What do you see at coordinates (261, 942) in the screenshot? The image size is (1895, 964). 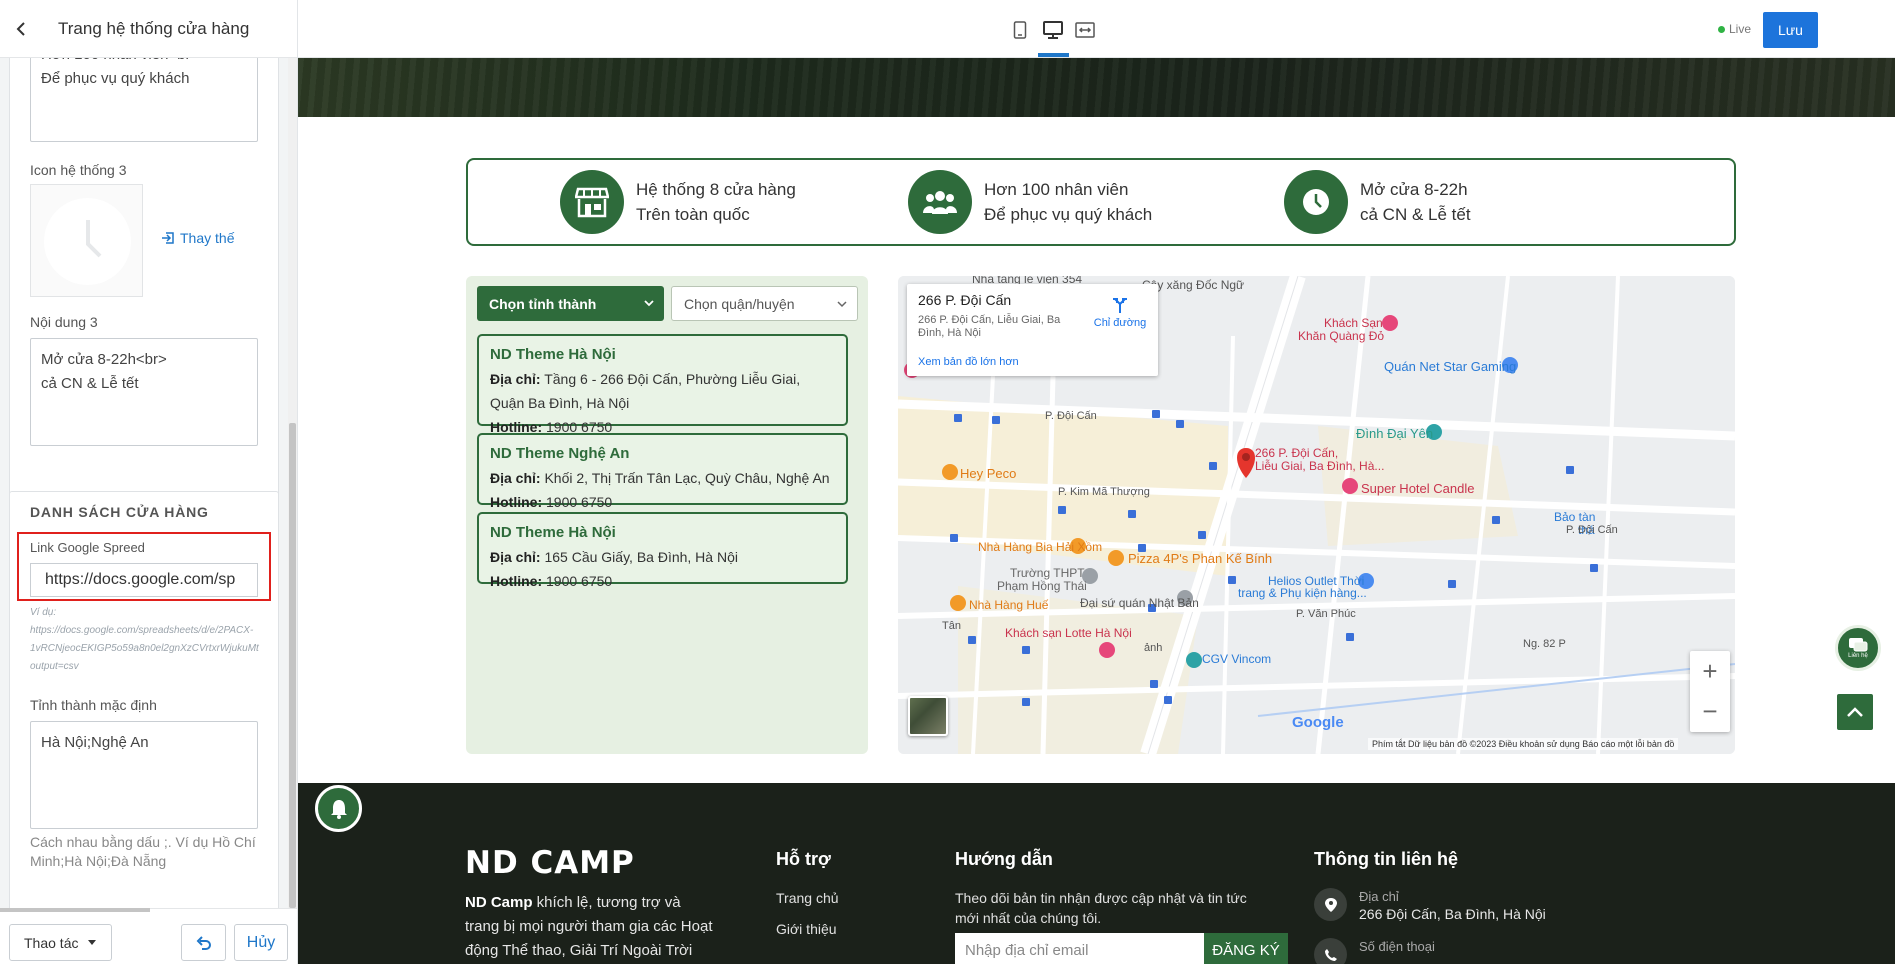 I see `cancel-button: Hủy` at bounding box center [261, 942].